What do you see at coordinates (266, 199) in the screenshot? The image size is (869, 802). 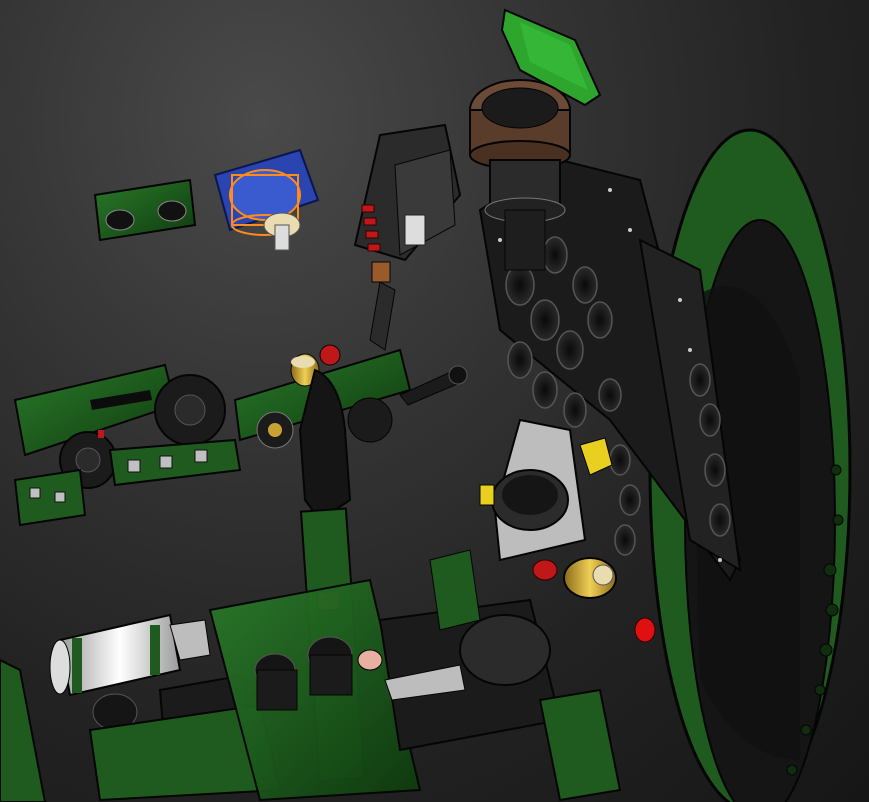 I see `selected-compass-housing` at bounding box center [266, 199].